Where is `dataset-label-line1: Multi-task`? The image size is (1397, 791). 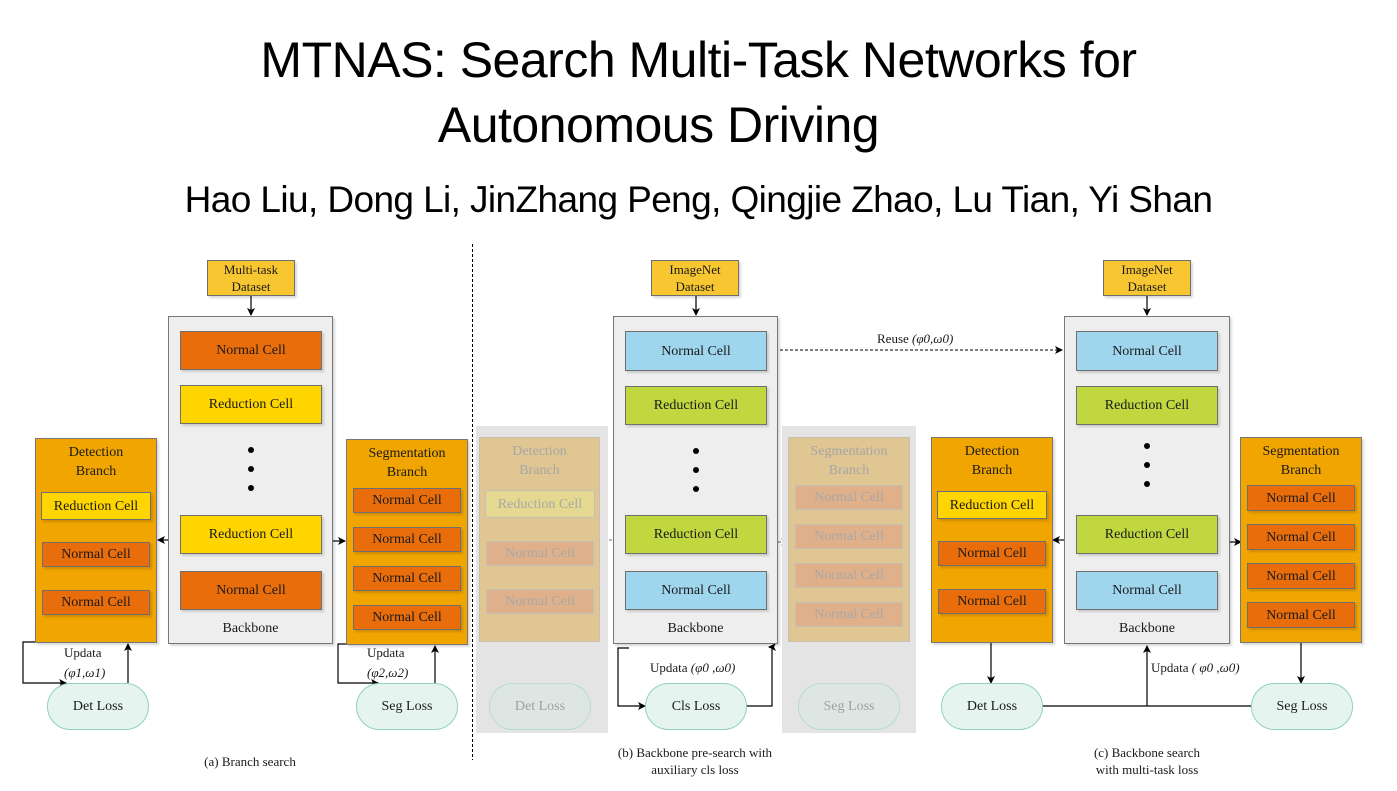
dataset-label-line1: Multi-task is located at coordinates (251, 269).